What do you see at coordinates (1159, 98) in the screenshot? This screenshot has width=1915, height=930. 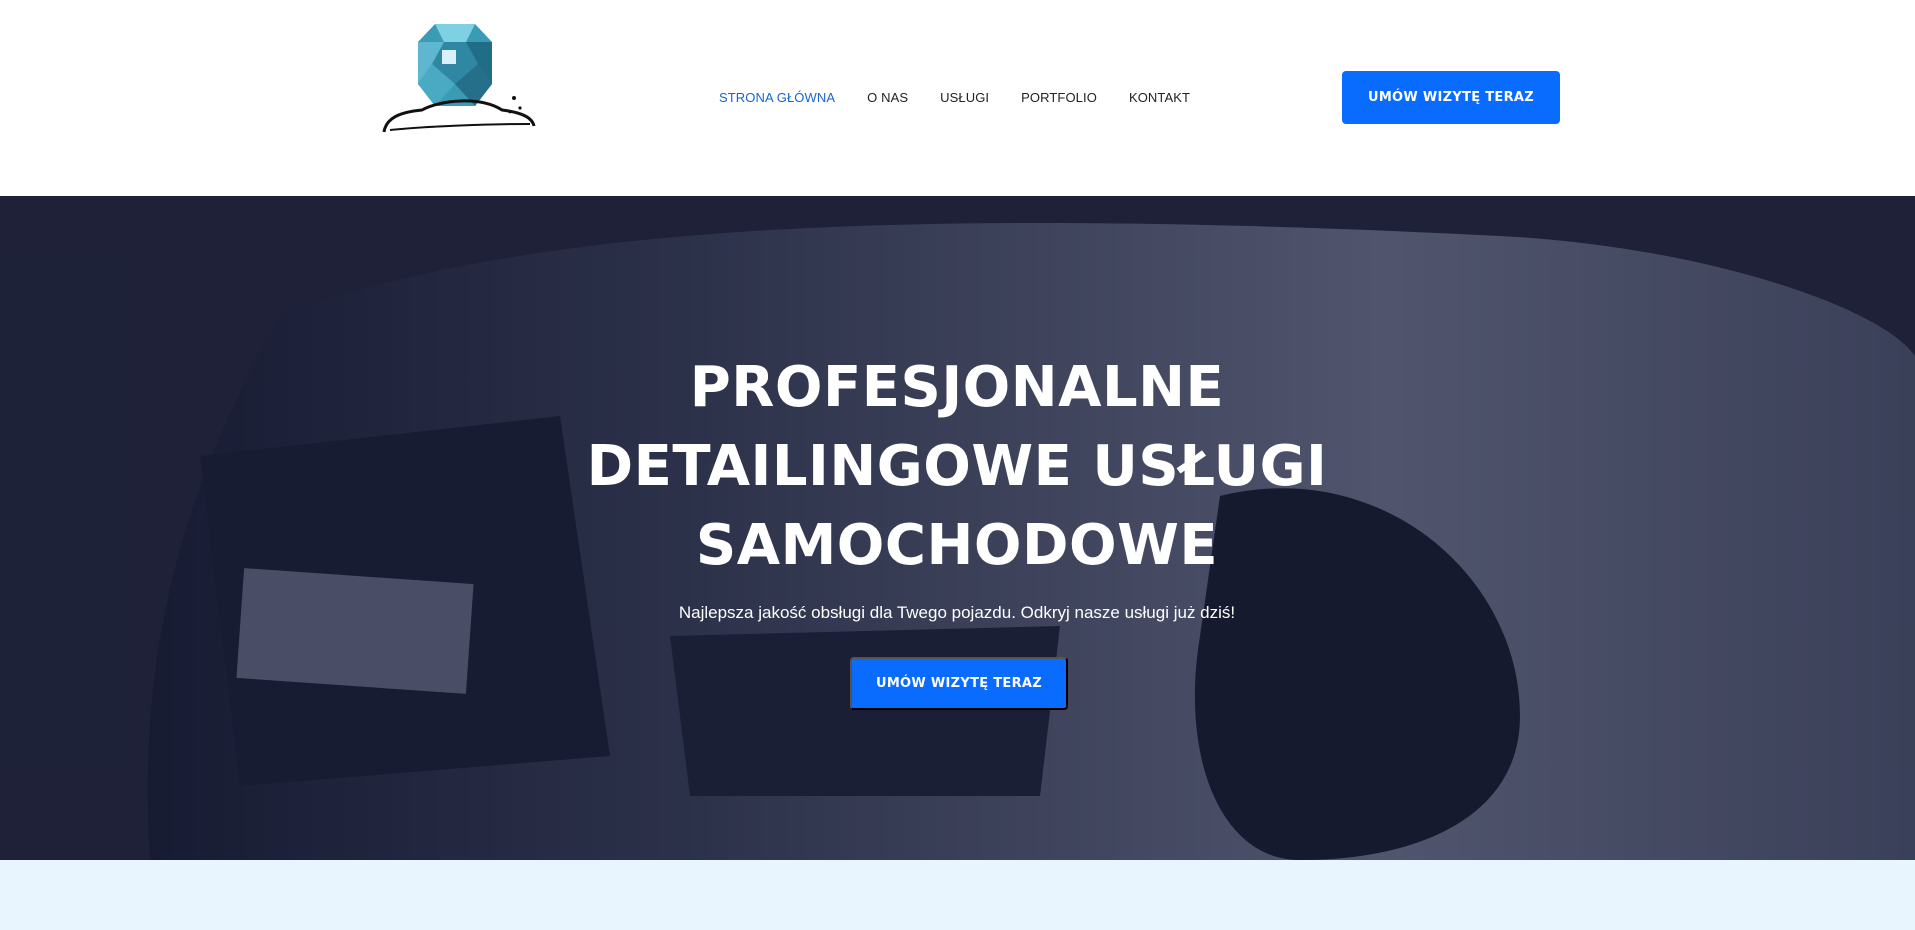 I see `nav-item-contact: KONTAKT` at bounding box center [1159, 98].